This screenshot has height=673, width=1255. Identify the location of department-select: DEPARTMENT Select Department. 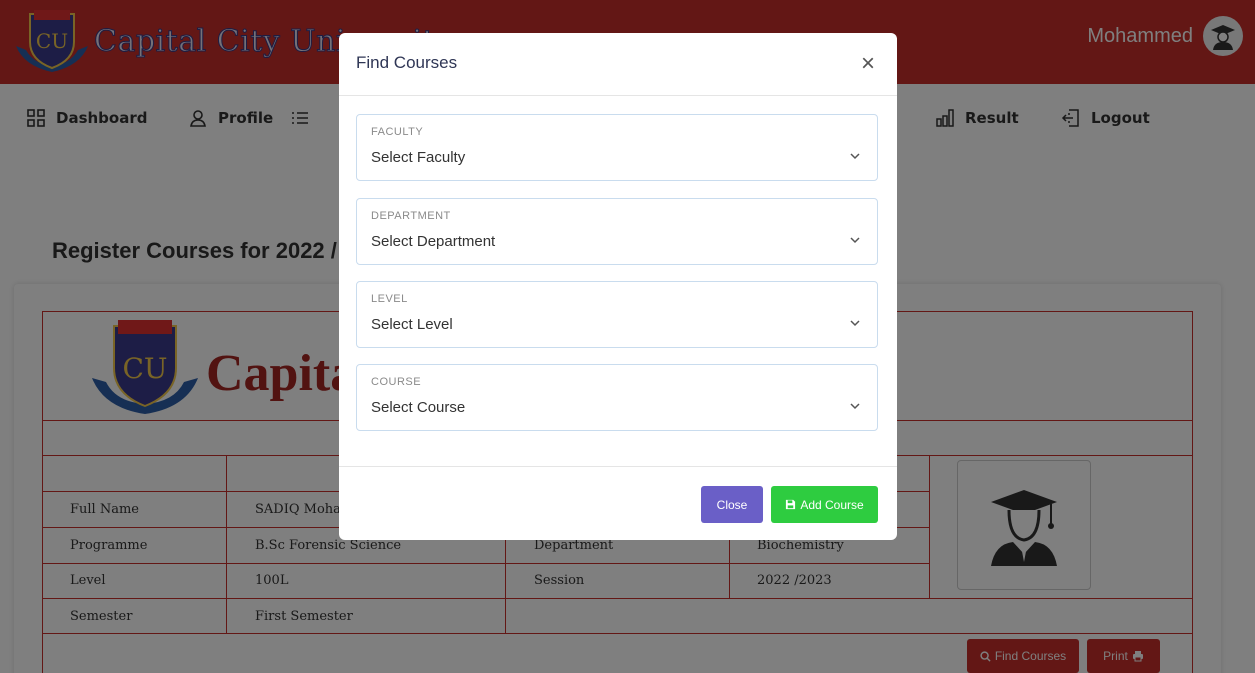
(617, 231).